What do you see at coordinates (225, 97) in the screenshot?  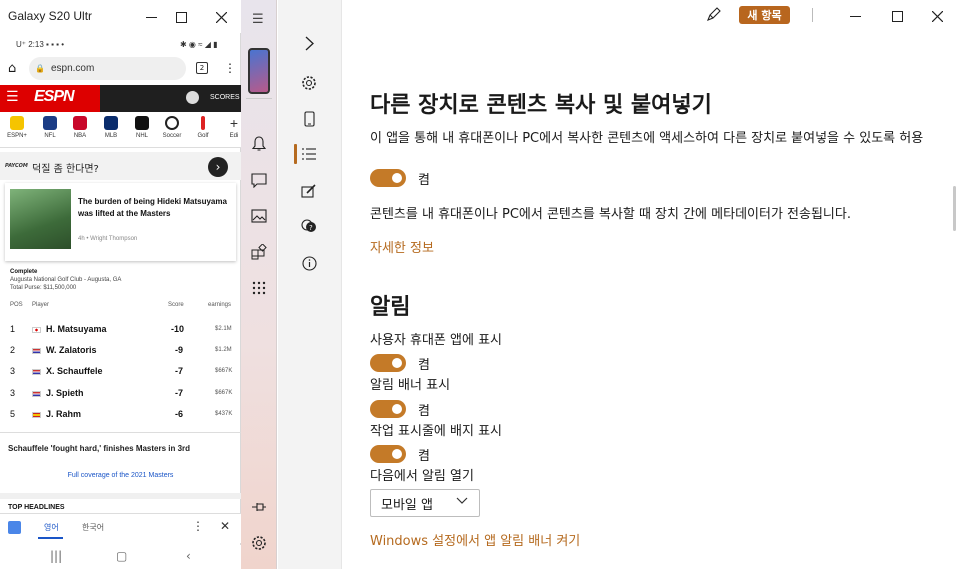 I see `scores-link: SCORES` at bounding box center [225, 97].